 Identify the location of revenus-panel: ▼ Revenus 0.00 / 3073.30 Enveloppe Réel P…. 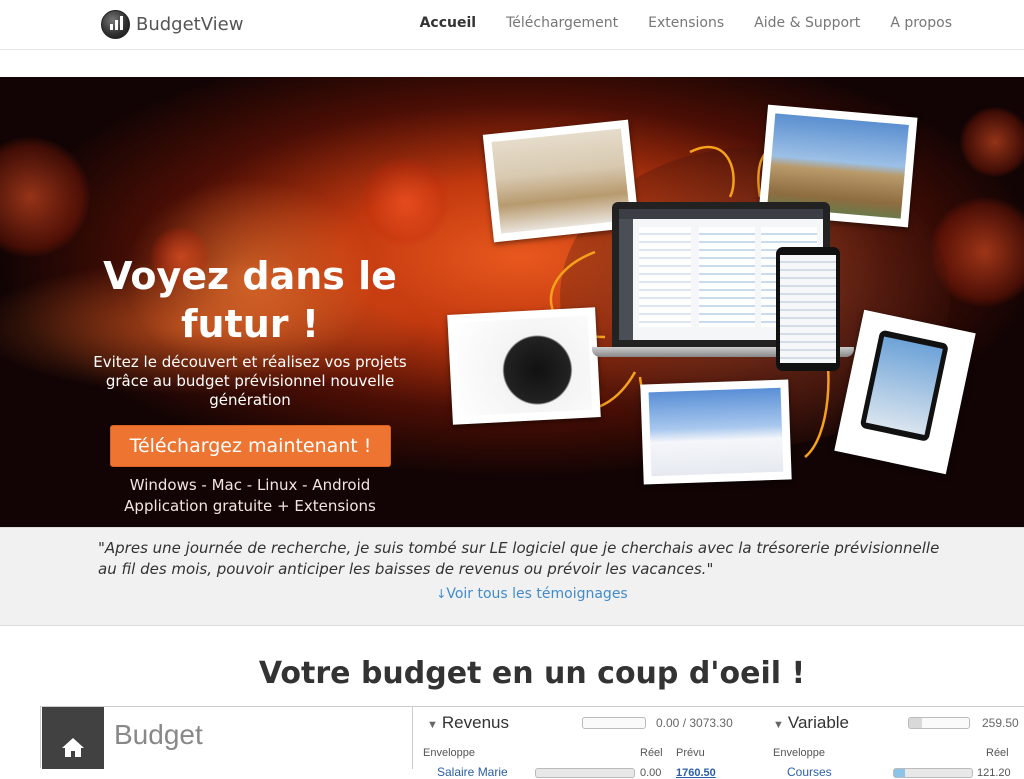
(590, 746).